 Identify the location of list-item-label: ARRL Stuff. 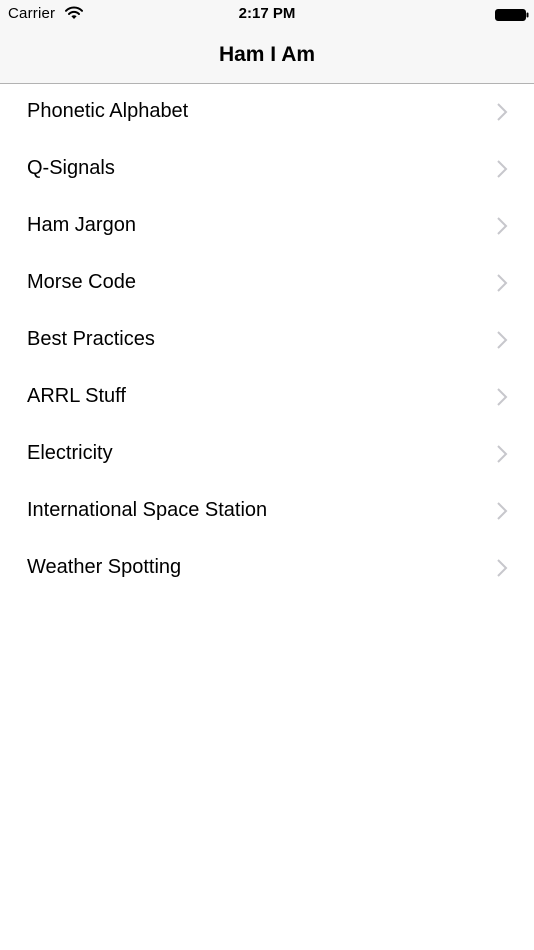
(76, 396).